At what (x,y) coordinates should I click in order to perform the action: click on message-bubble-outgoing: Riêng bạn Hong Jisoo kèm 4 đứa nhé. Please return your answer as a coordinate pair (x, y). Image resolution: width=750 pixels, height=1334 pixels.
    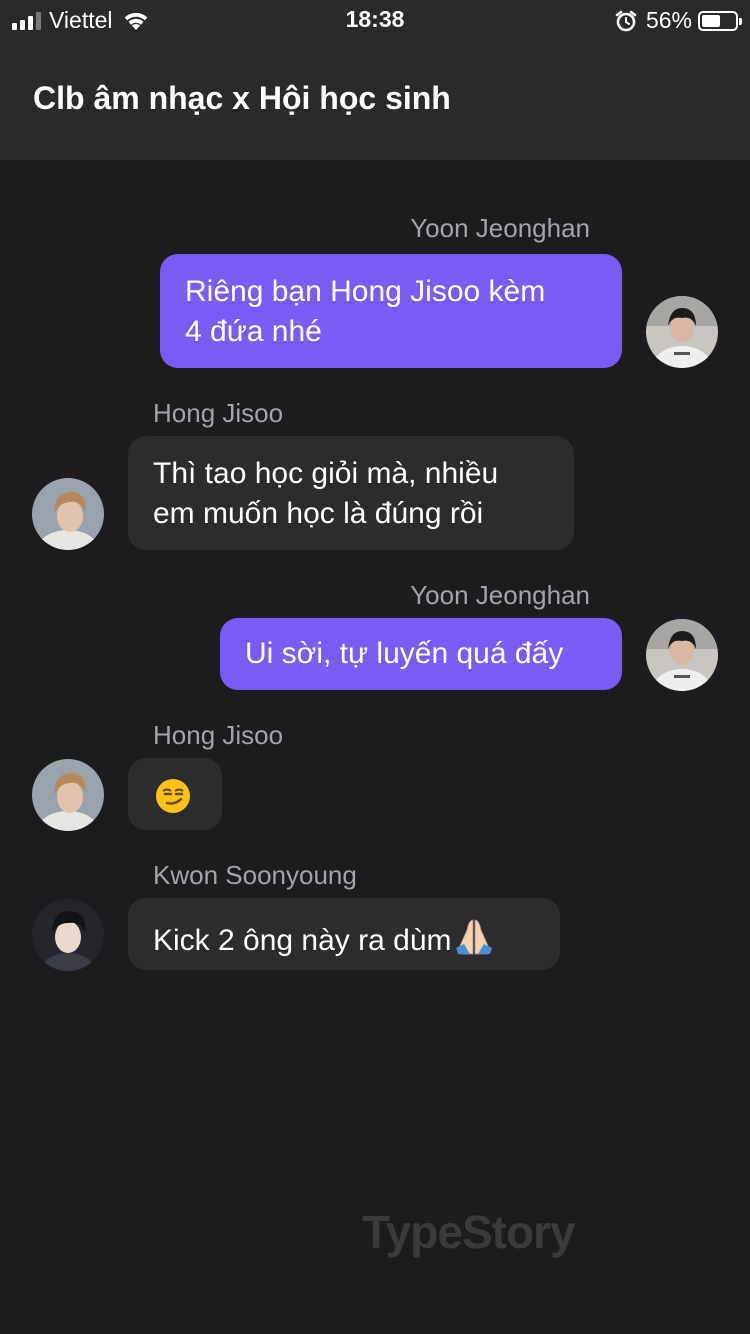
    Looking at the image, I should click on (391, 311).